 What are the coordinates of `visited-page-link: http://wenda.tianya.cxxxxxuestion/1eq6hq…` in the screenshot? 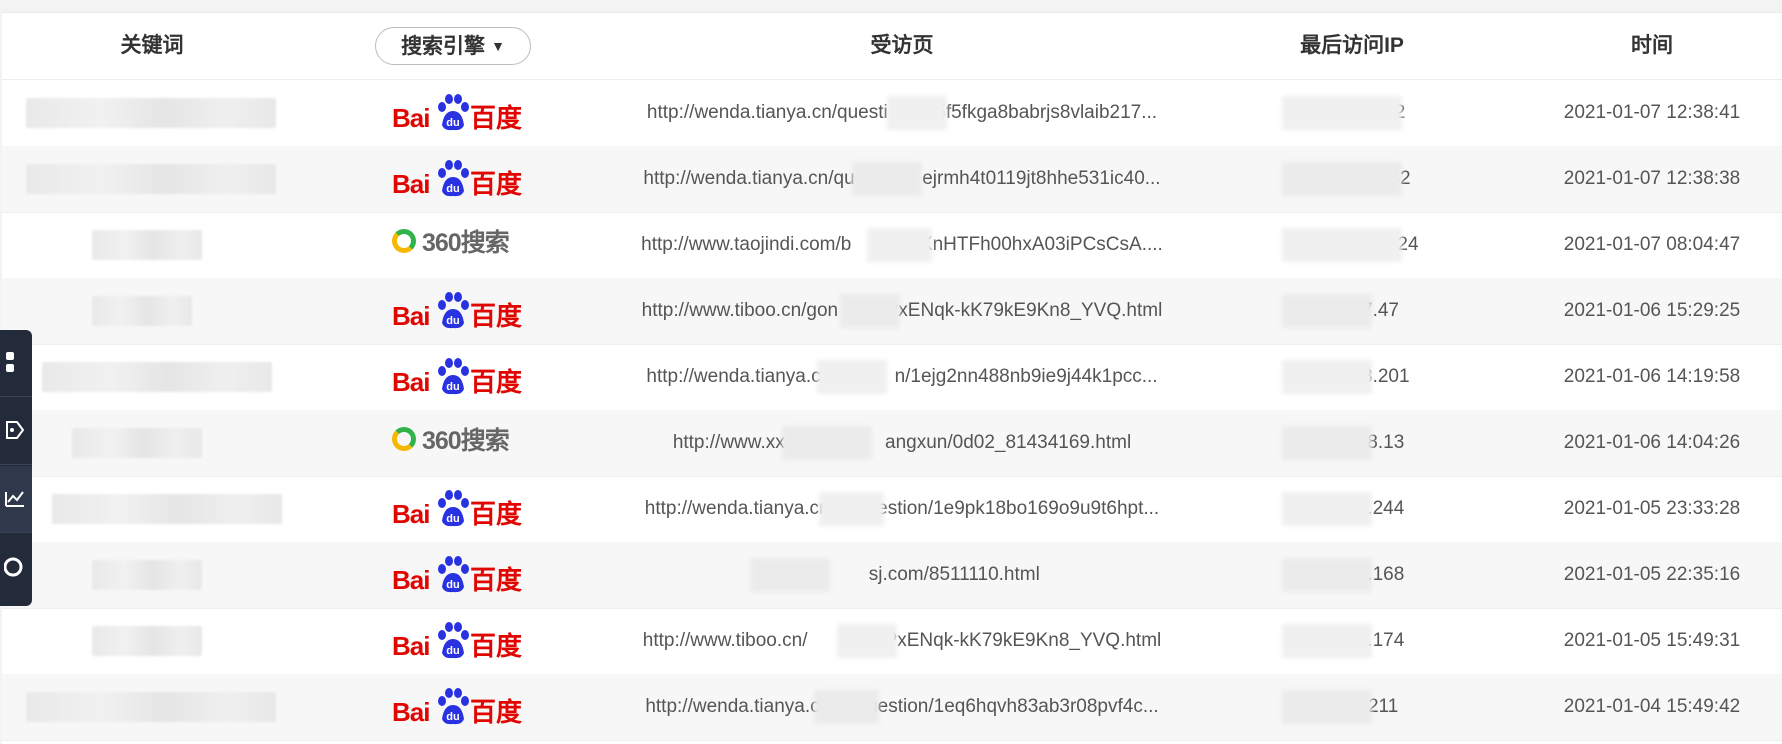 It's located at (902, 707).